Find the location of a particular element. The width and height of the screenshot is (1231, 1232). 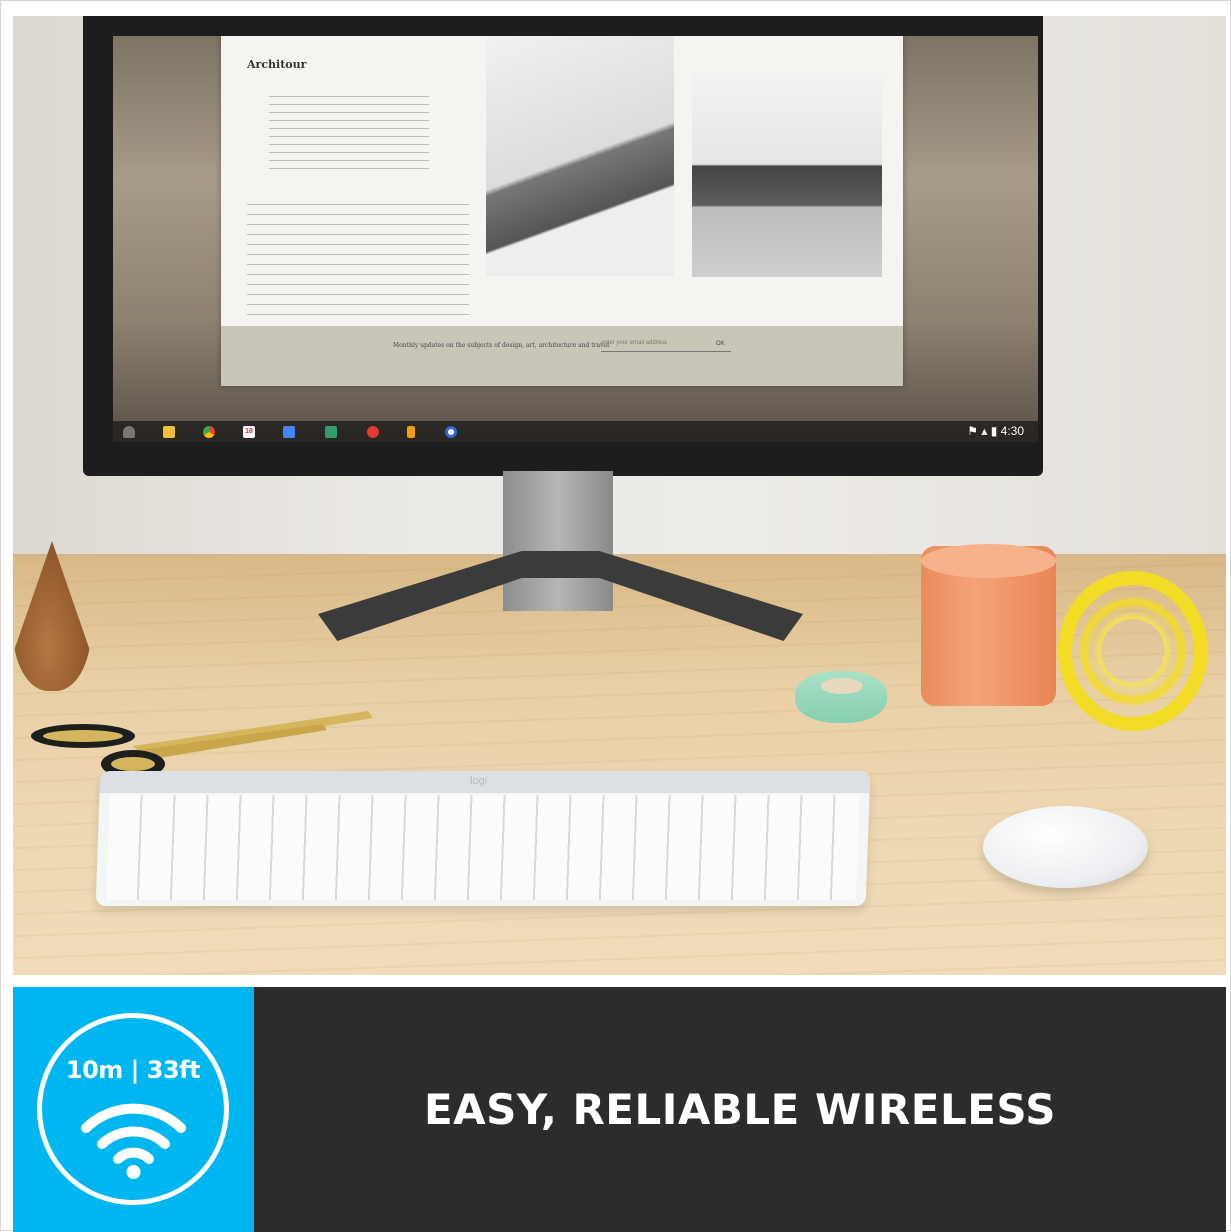

range-badge: 10m | 33ft is located at coordinates (133, 1109).